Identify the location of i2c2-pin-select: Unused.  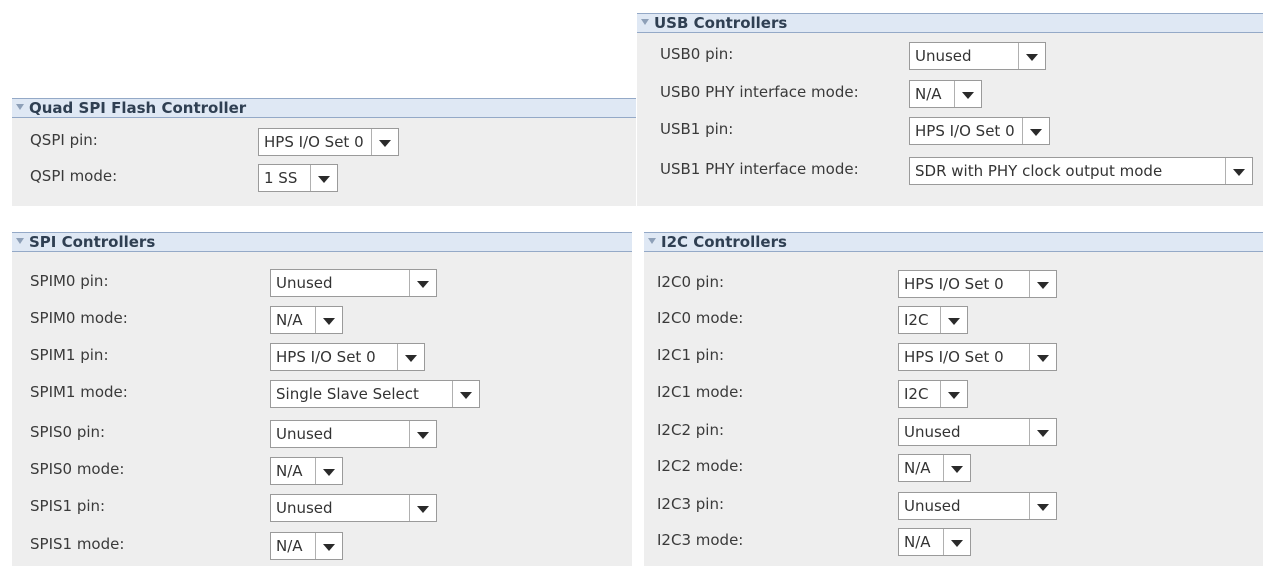
(977, 432).